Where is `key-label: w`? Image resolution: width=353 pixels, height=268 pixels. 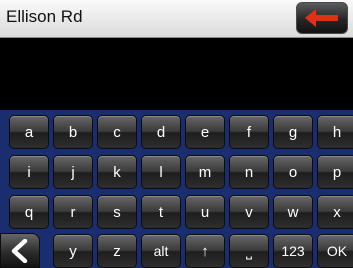
key-label: w is located at coordinates (293, 212).